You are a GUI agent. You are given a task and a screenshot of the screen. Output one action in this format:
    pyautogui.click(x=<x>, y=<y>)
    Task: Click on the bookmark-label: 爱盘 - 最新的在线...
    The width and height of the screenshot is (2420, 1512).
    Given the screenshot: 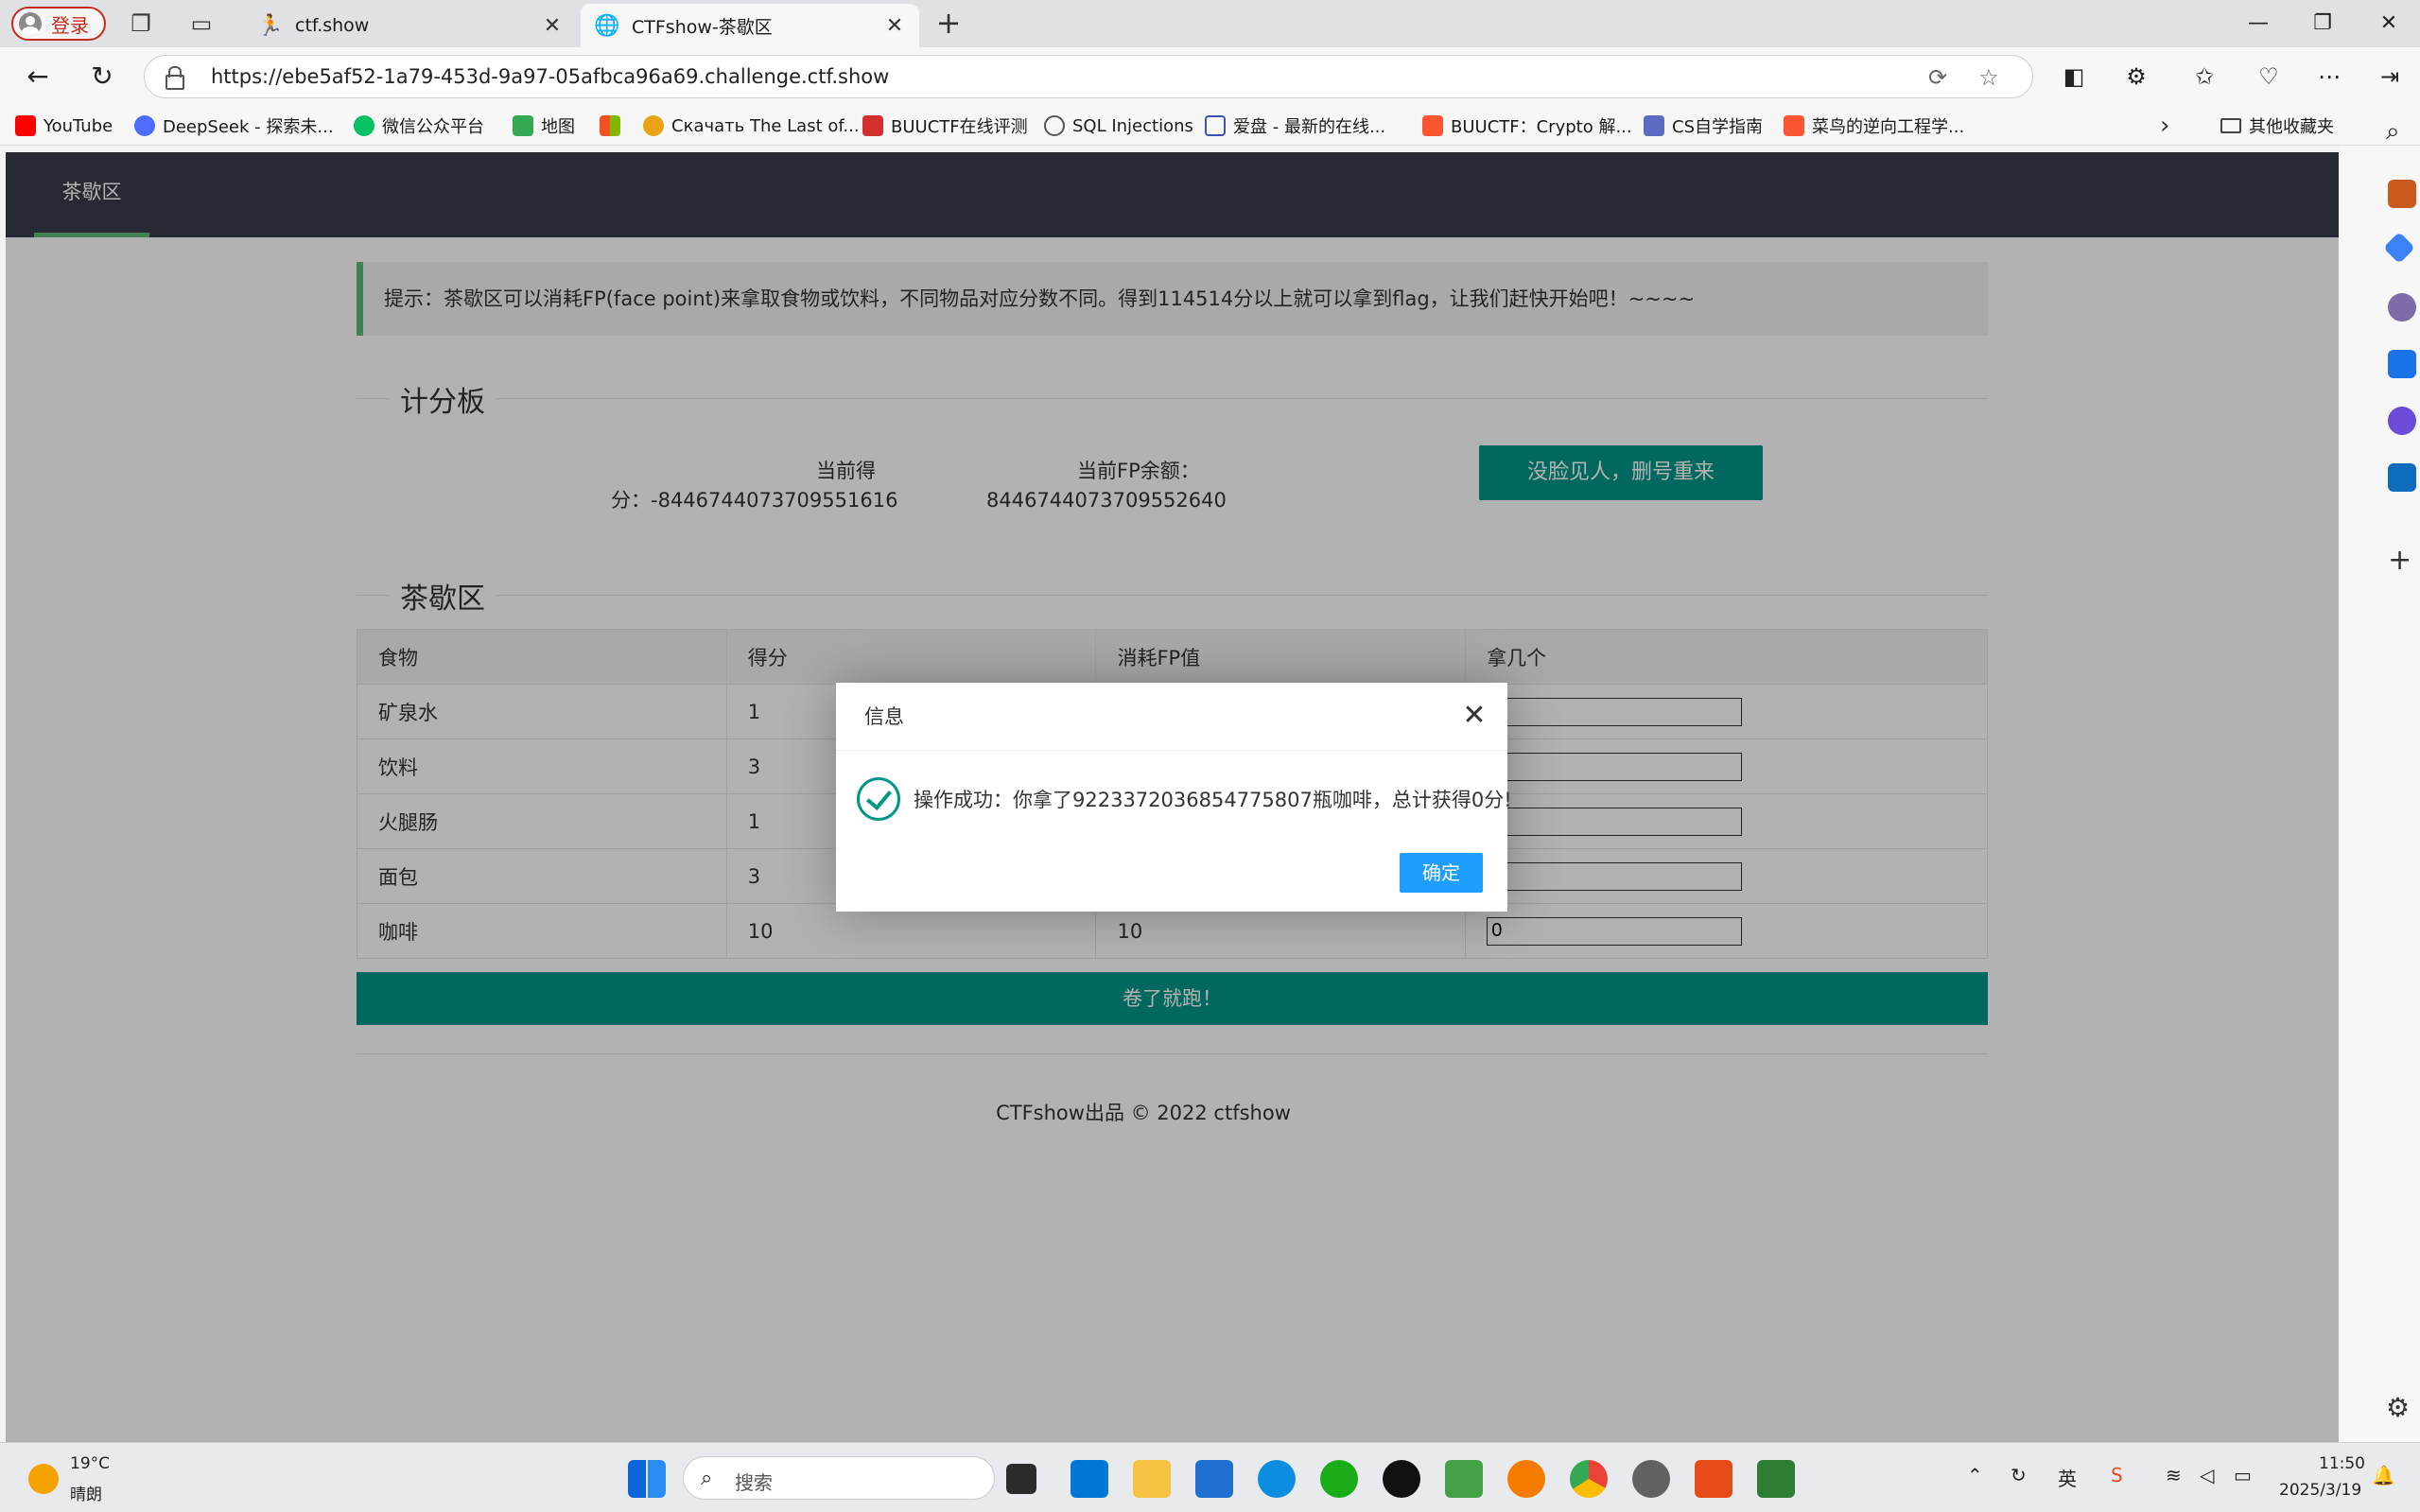 What is the action you would take?
    pyautogui.click(x=1310, y=127)
    